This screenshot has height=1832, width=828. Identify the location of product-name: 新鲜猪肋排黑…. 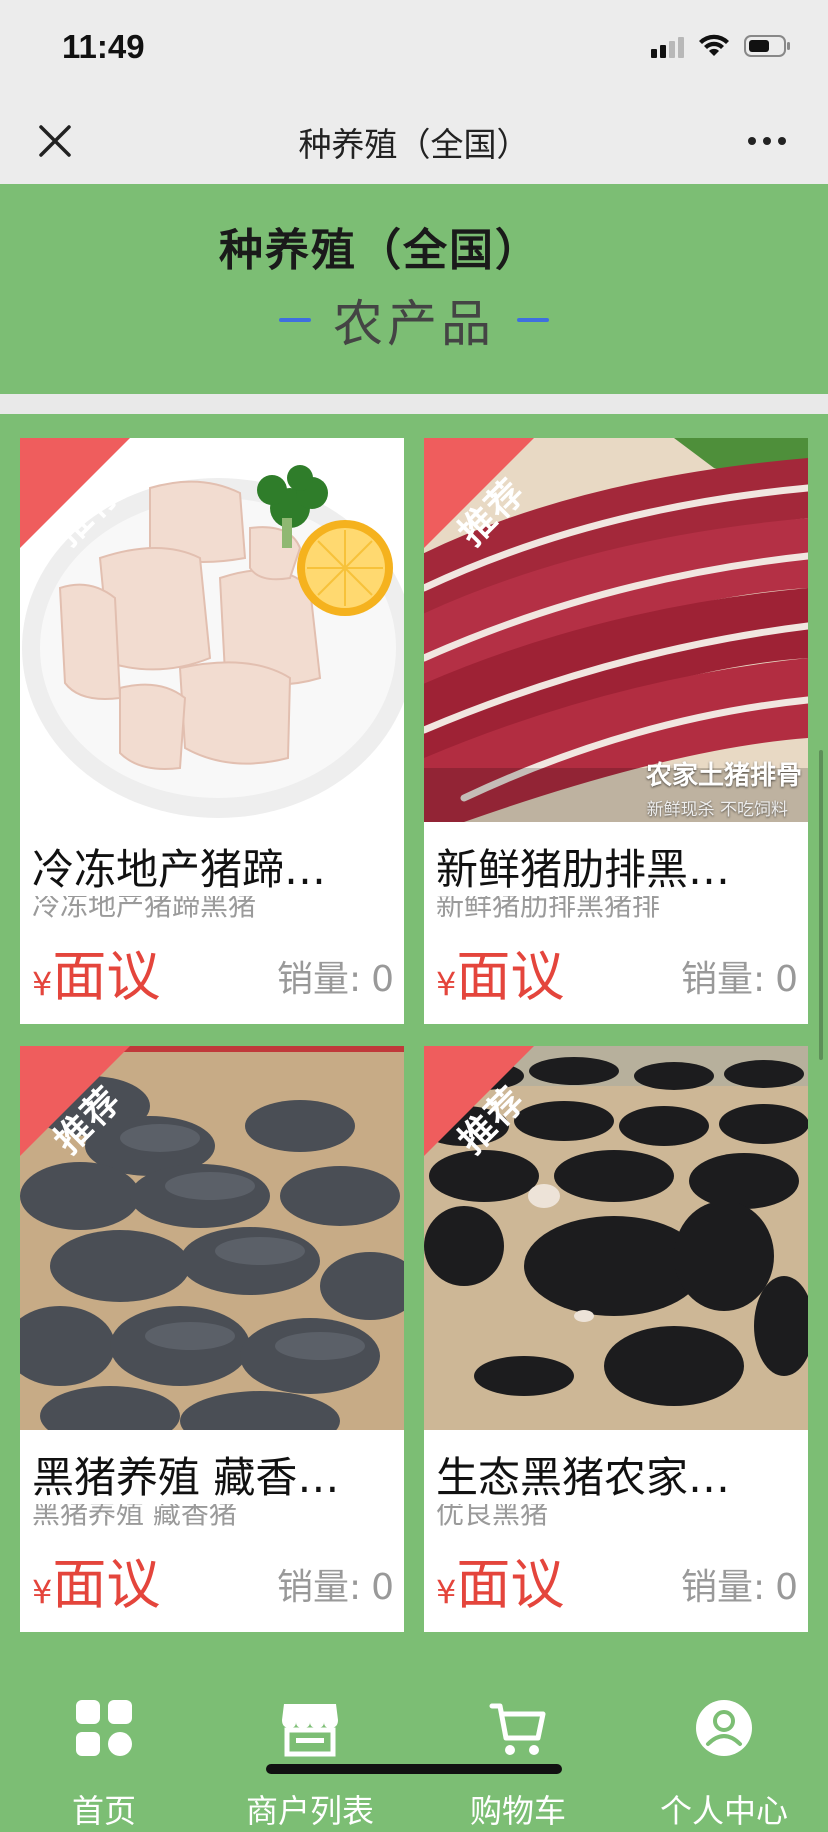
(583, 869).